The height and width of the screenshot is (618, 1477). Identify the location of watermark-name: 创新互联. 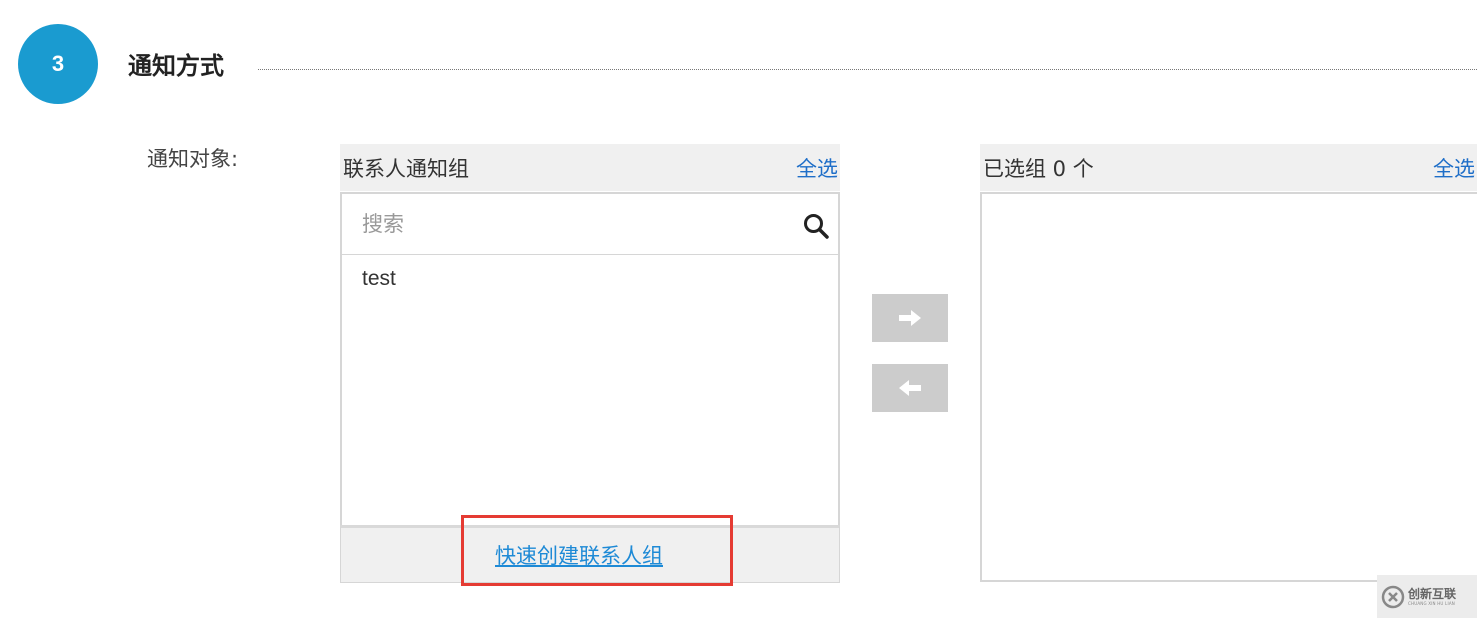
(1432, 593).